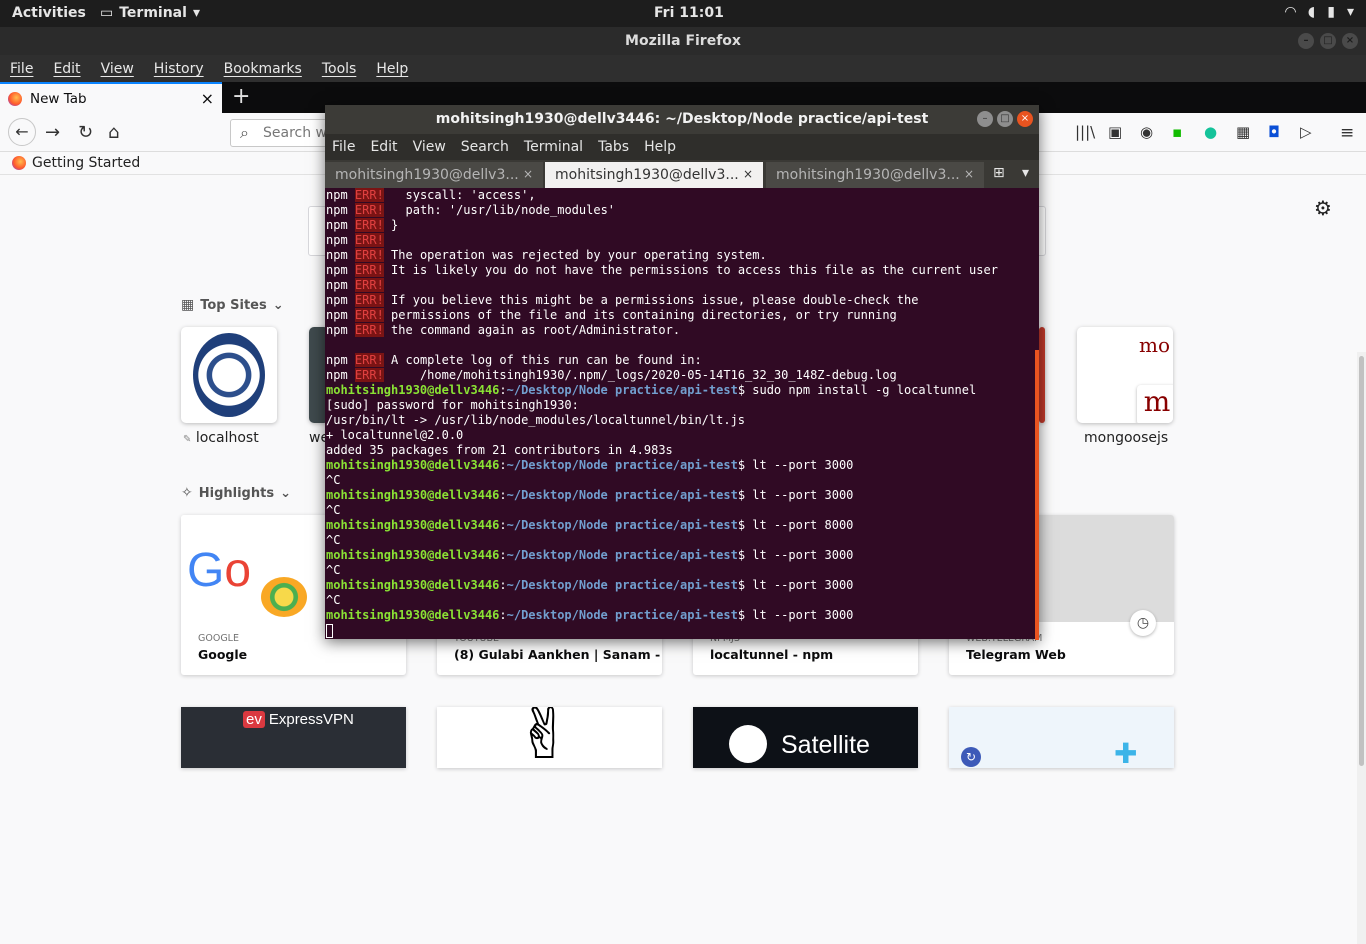 The image size is (1366, 944). What do you see at coordinates (241, 96) in the screenshot?
I see `plus-icon: +` at bounding box center [241, 96].